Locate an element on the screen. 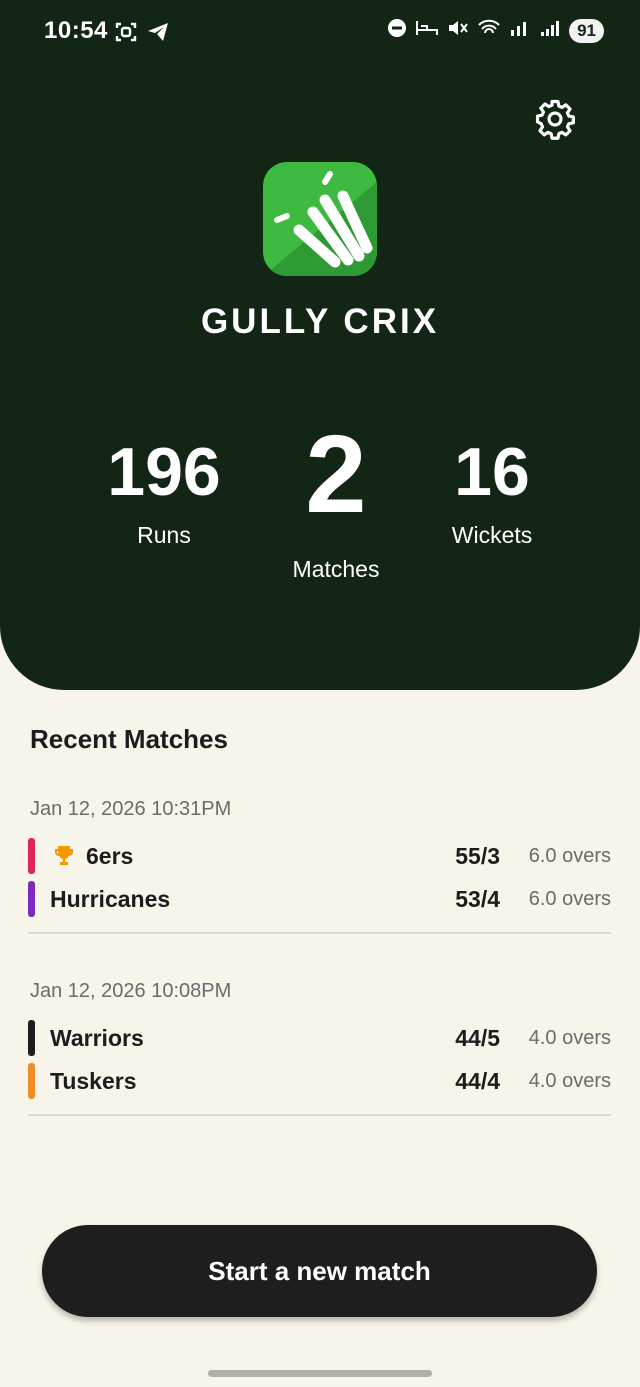  app-title: GULLY CRIX is located at coordinates (320, 321).